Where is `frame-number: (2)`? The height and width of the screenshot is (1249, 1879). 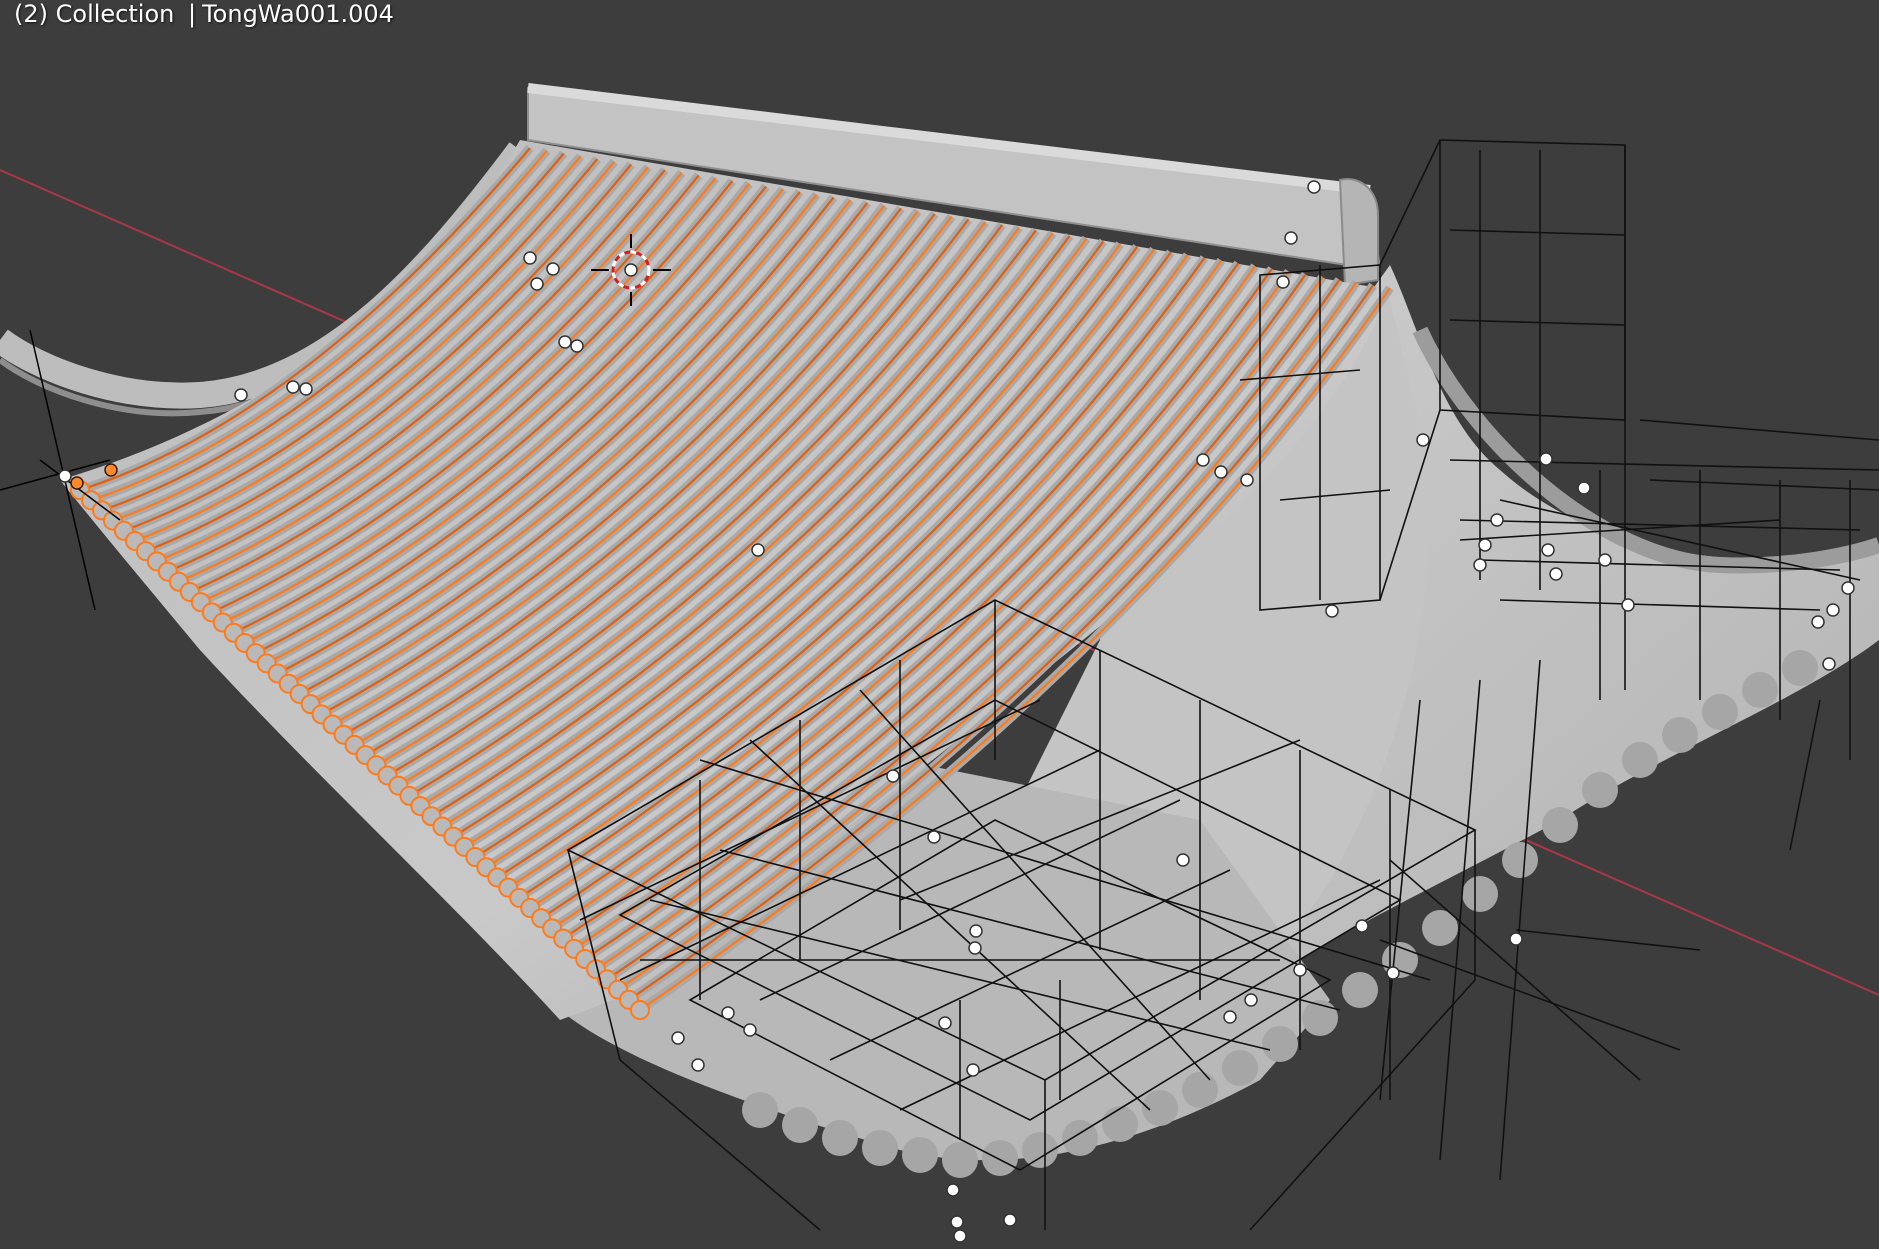
frame-number: (2) is located at coordinates (31, 14).